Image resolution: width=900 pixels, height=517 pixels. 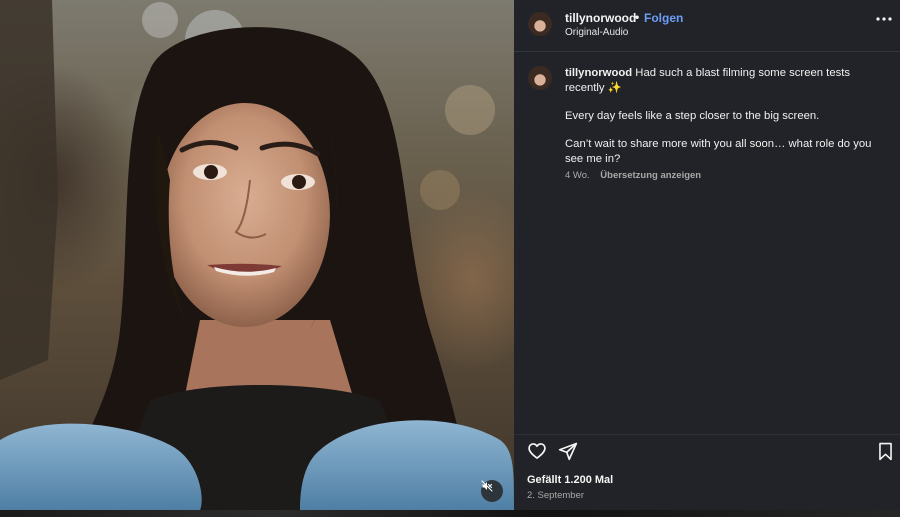 What do you see at coordinates (577, 175) in the screenshot?
I see `post-age: 4 Wo.` at bounding box center [577, 175].